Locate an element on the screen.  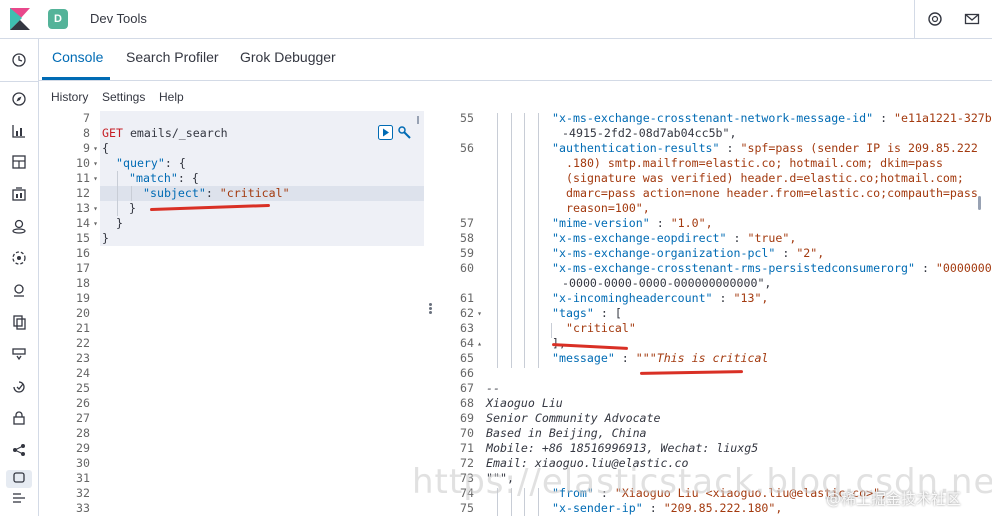
canvas-icon is located at coordinates (19, 194).